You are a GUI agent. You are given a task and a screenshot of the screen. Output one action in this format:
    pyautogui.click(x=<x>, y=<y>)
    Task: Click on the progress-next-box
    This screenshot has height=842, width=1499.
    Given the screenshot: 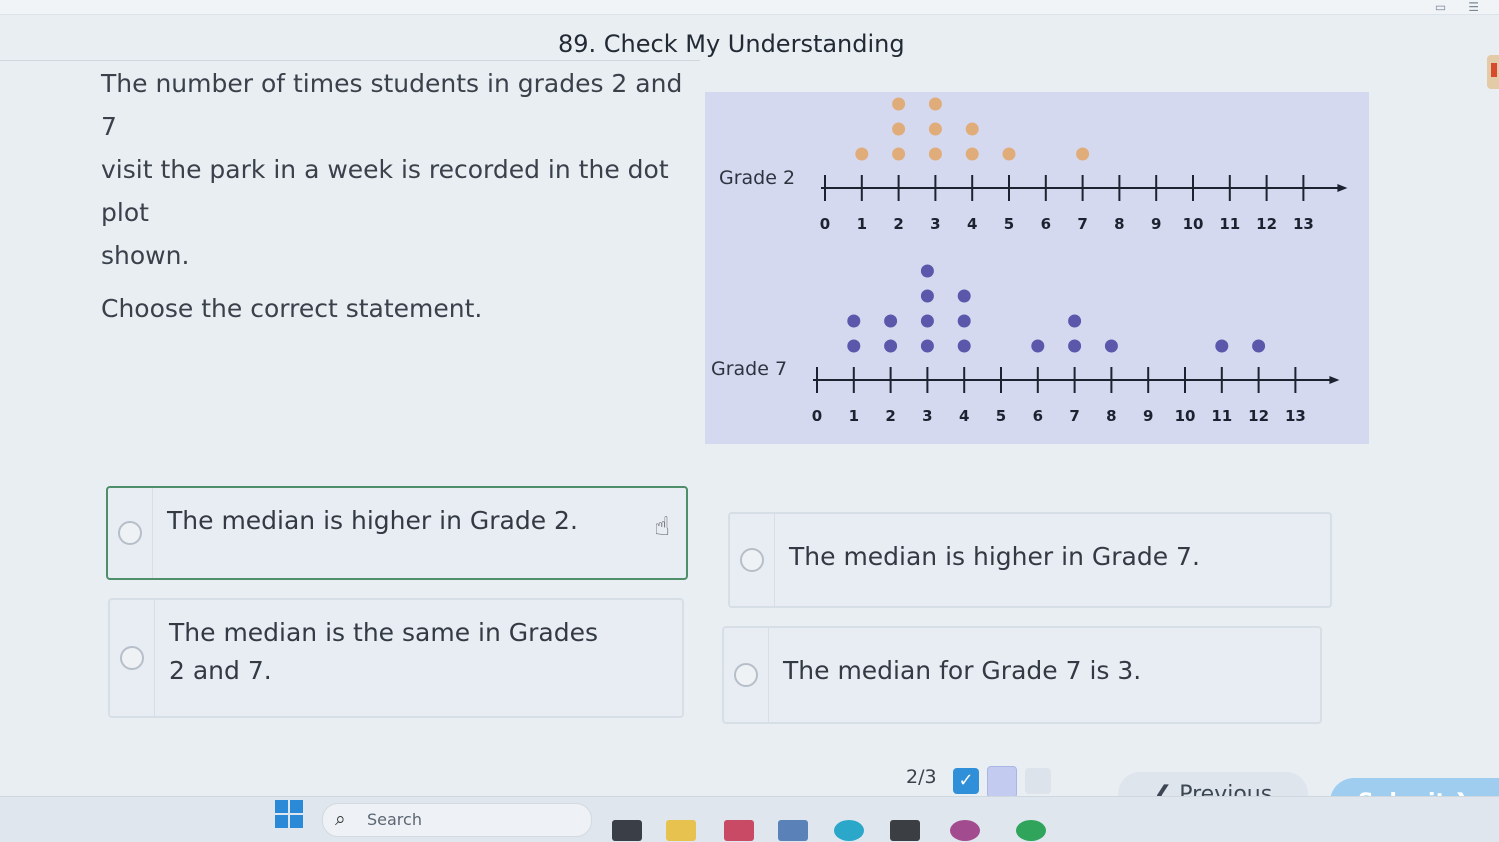 What is the action you would take?
    pyautogui.click(x=1038, y=781)
    